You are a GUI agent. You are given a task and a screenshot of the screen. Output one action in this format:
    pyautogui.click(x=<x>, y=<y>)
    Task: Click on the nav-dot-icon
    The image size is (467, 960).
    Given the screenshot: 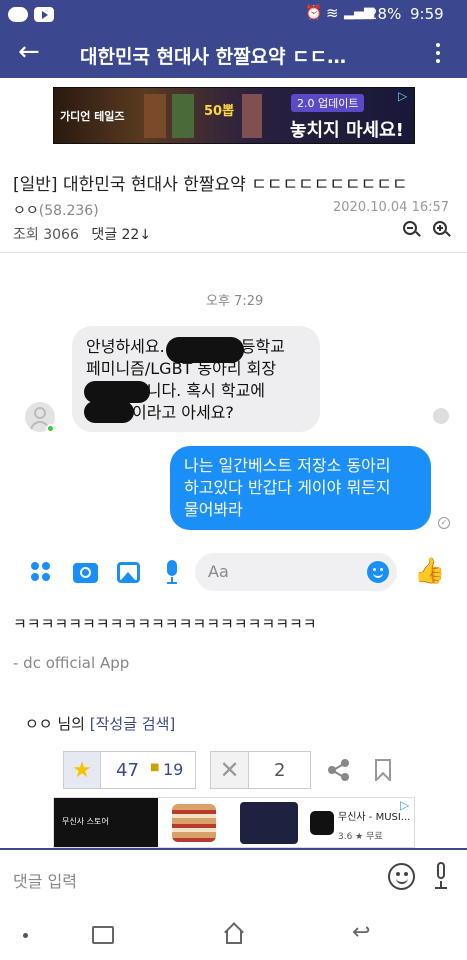 What is the action you would take?
    pyautogui.click(x=25, y=935)
    